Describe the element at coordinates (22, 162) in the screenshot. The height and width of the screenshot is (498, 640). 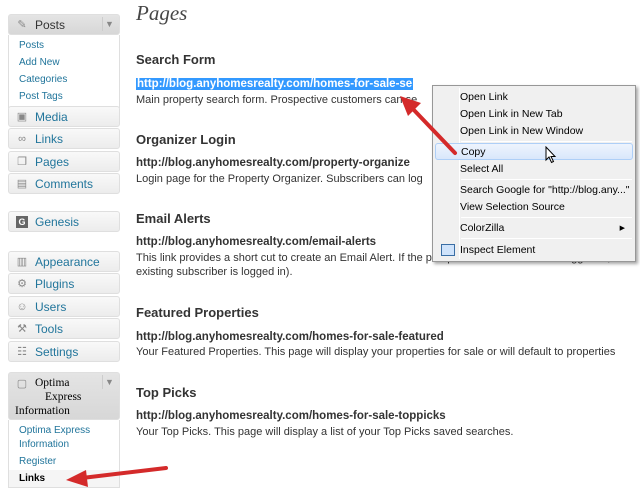
I see `pages-icon: ❐` at that location.